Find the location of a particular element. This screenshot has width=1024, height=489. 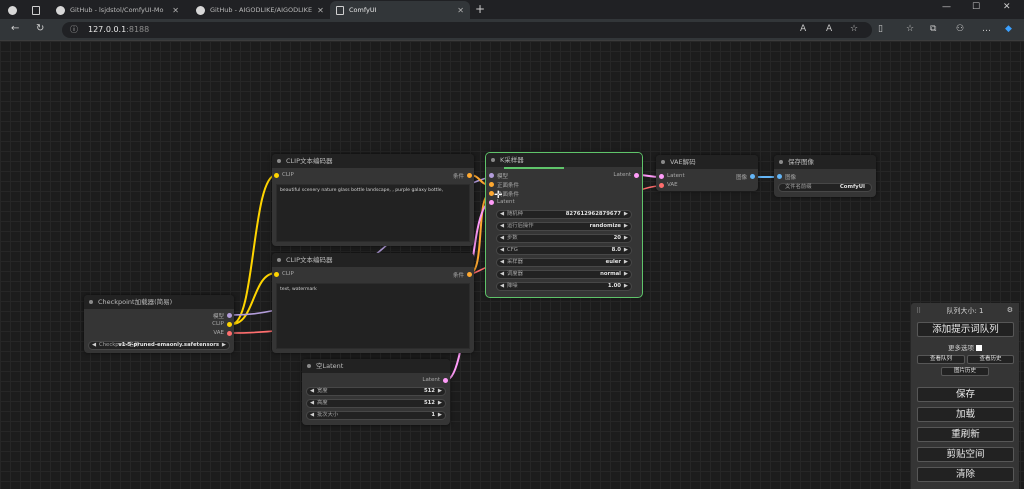

load-button: 加载 is located at coordinates (965, 414).